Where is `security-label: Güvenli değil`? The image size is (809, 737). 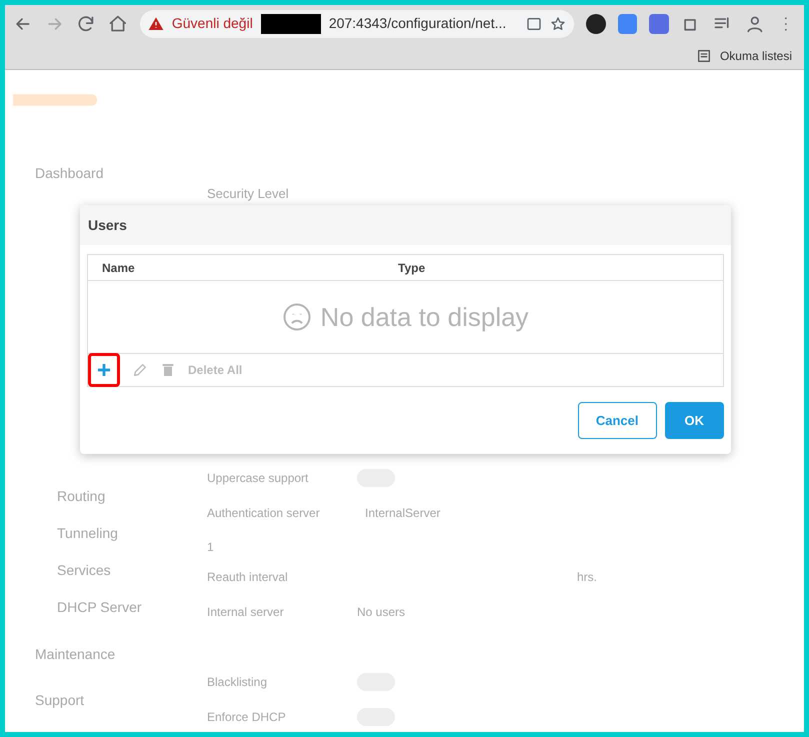
security-label: Güvenli değil is located at coordinates (212, 23).